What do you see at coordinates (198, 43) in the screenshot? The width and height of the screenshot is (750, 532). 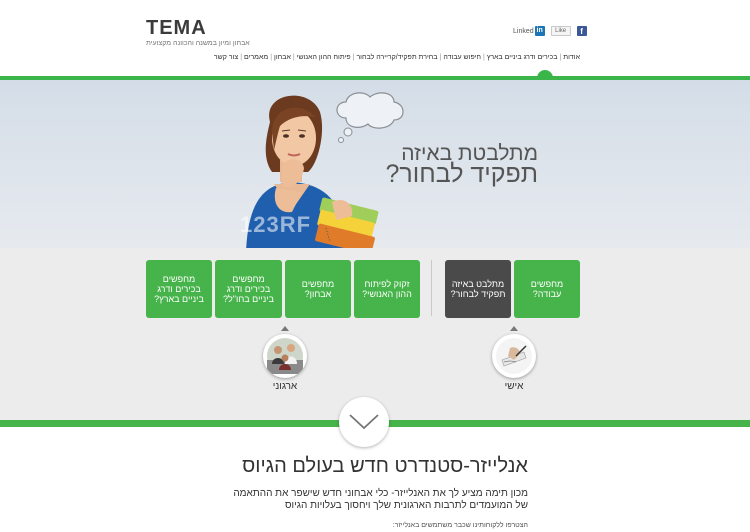 I see `logo-tagline: אבחון ומיון במשנה והכוונה מקצועית` at bounding box center [198, 43].